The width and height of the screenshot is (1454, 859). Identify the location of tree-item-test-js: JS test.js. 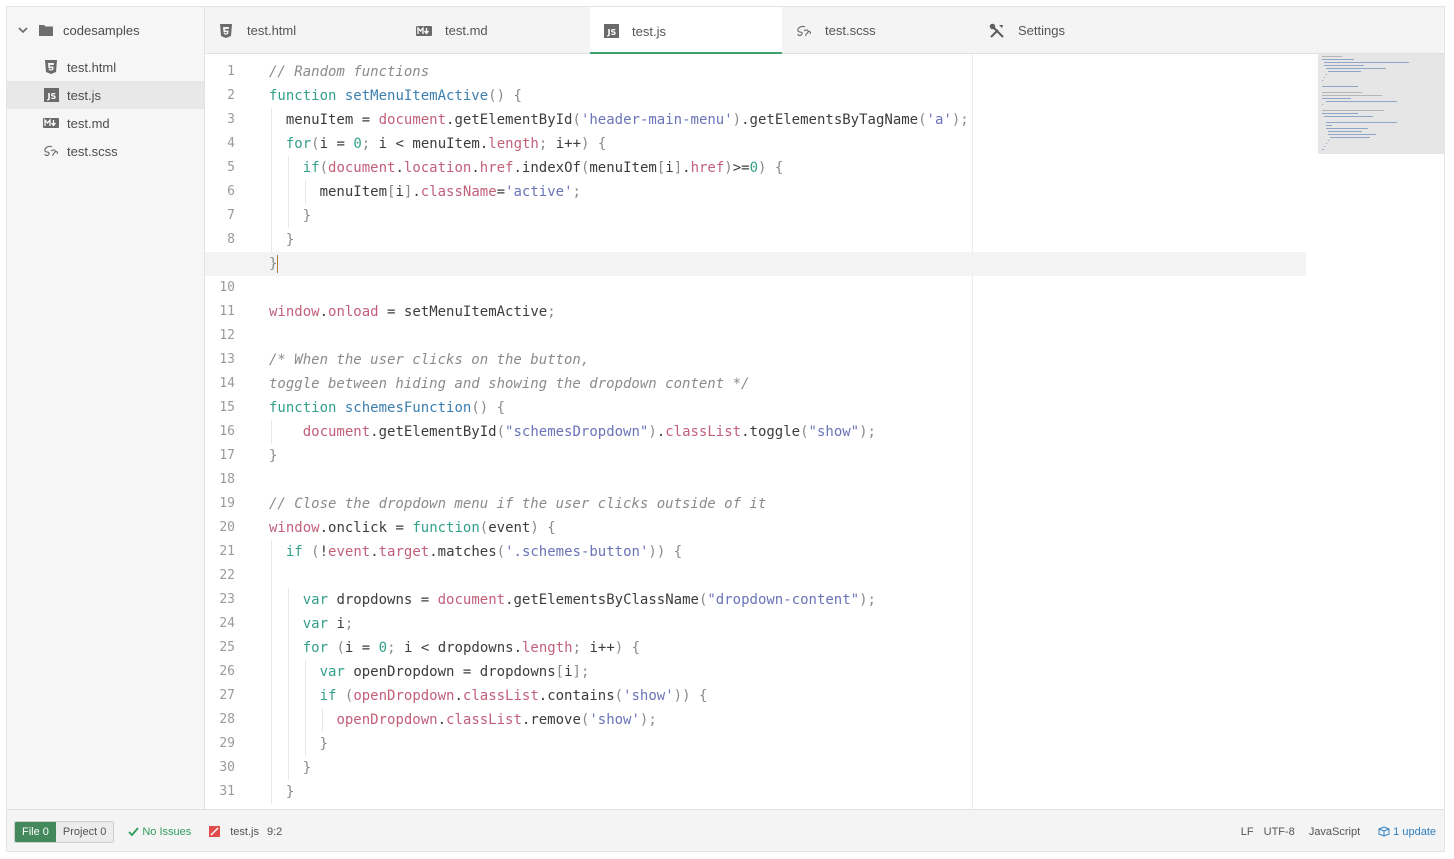
(105, 95).